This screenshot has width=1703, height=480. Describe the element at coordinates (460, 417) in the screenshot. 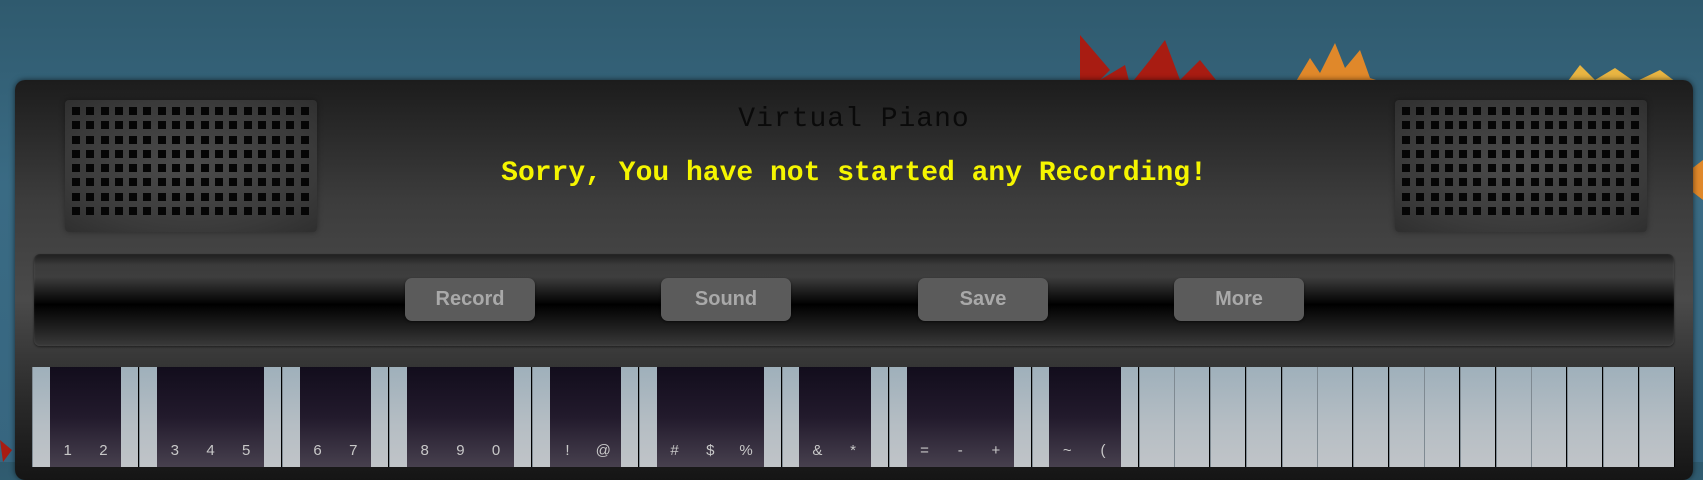

I see `black-key: 9` at that location.